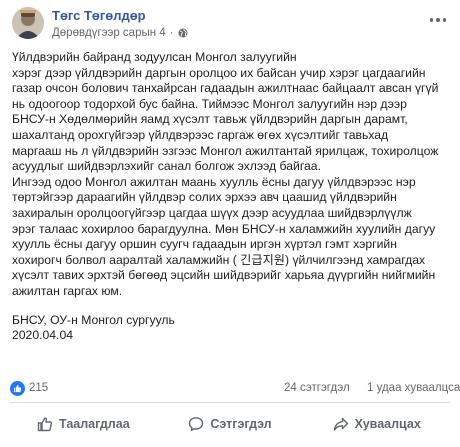 The image size is (460, 447). I want to click on post-timestamp: Дөрөвдүгээр сарын 4, so click(109, 33).